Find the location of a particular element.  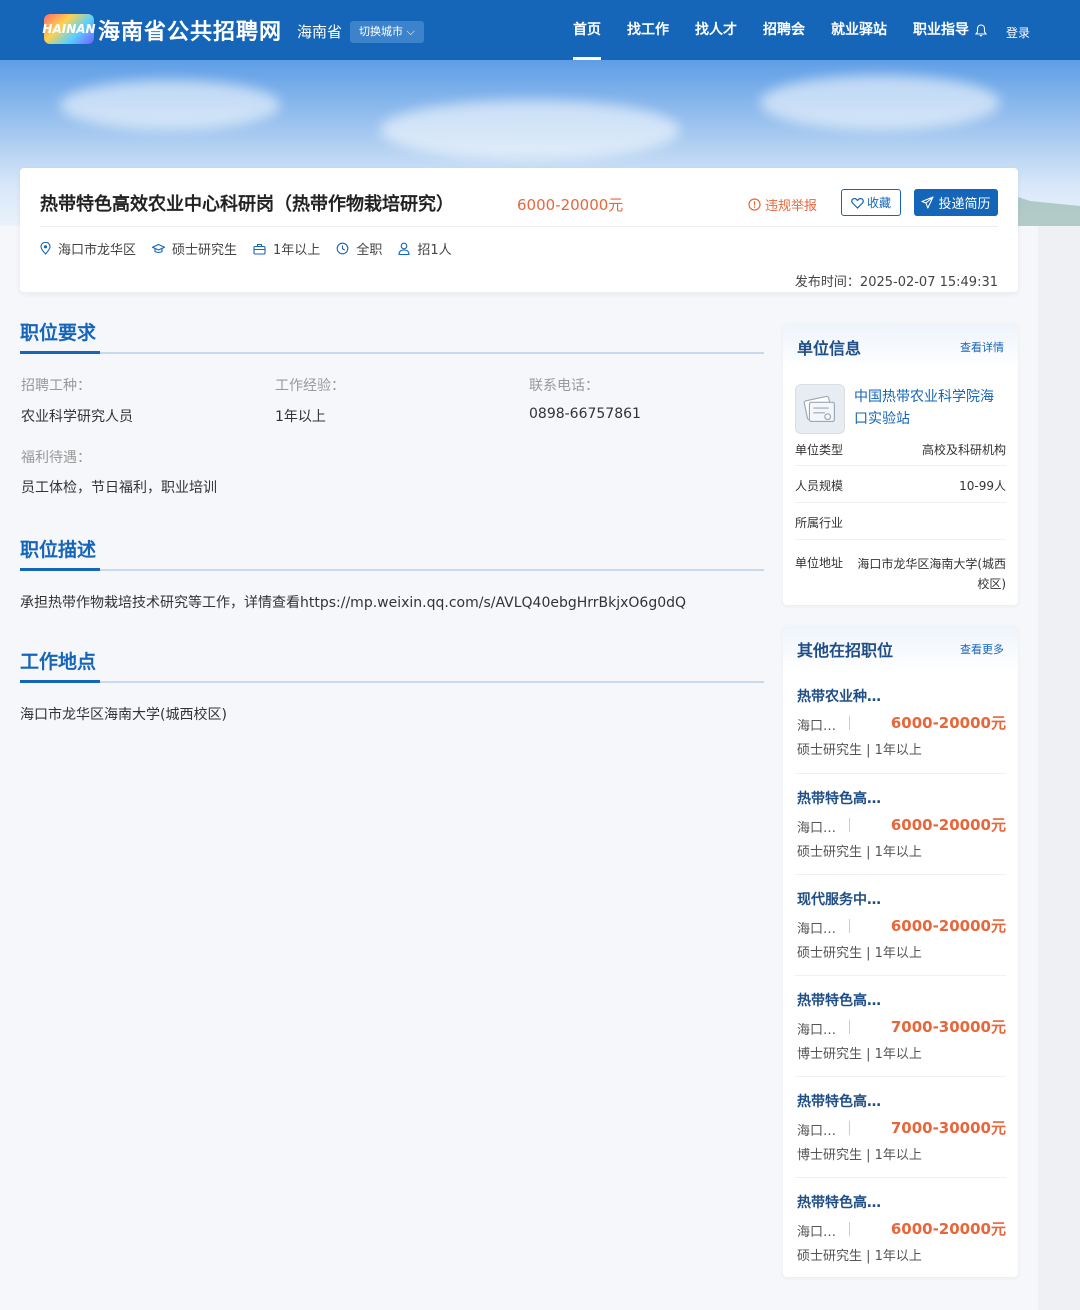

company-type-label: 单位类型 is located at coordinates (819, 450).